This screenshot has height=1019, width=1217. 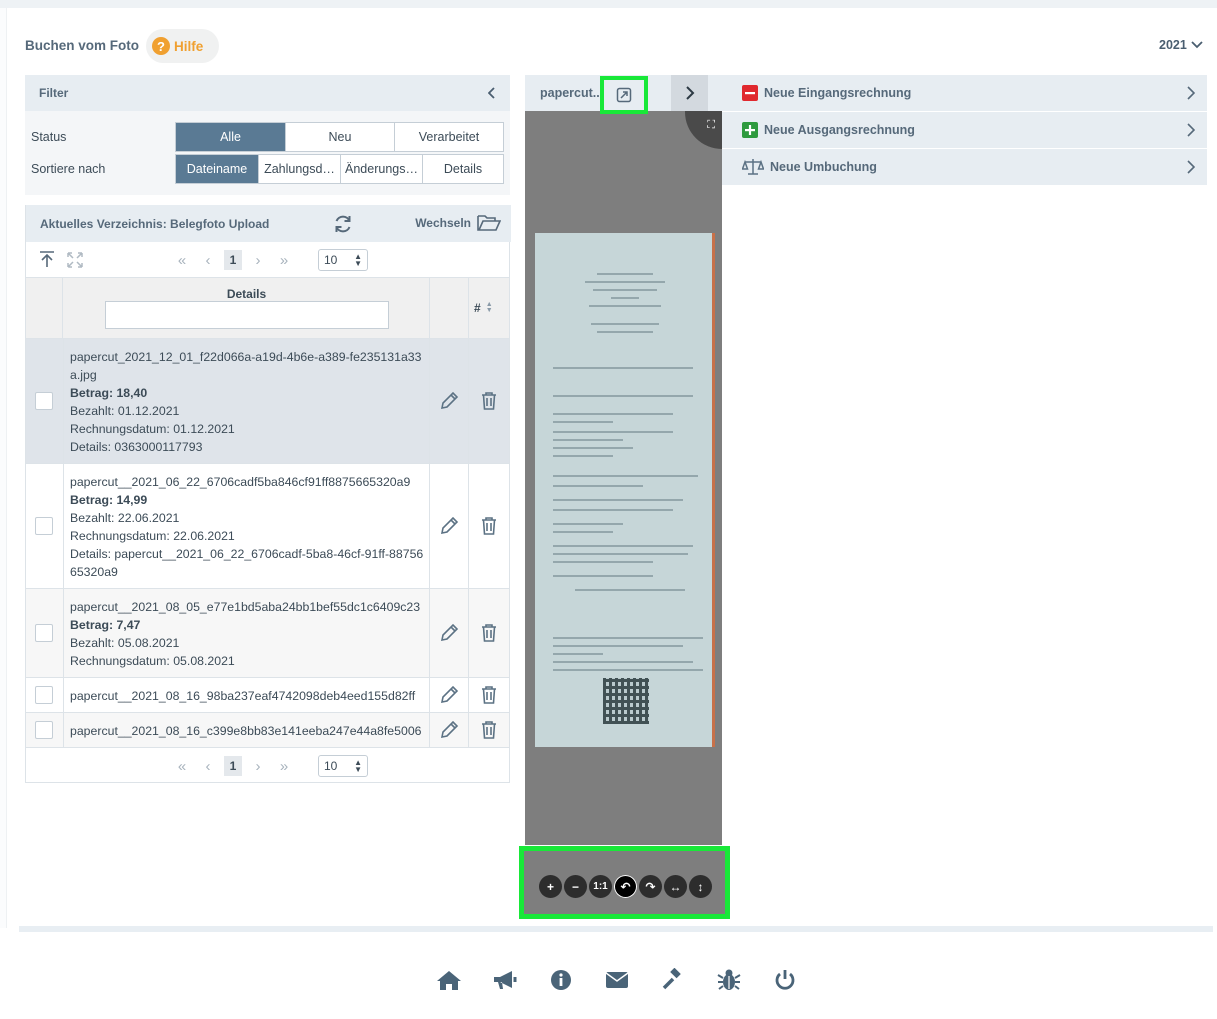 I want to click on details-text: Details: 0363000117793, so click(x=136, y=447).